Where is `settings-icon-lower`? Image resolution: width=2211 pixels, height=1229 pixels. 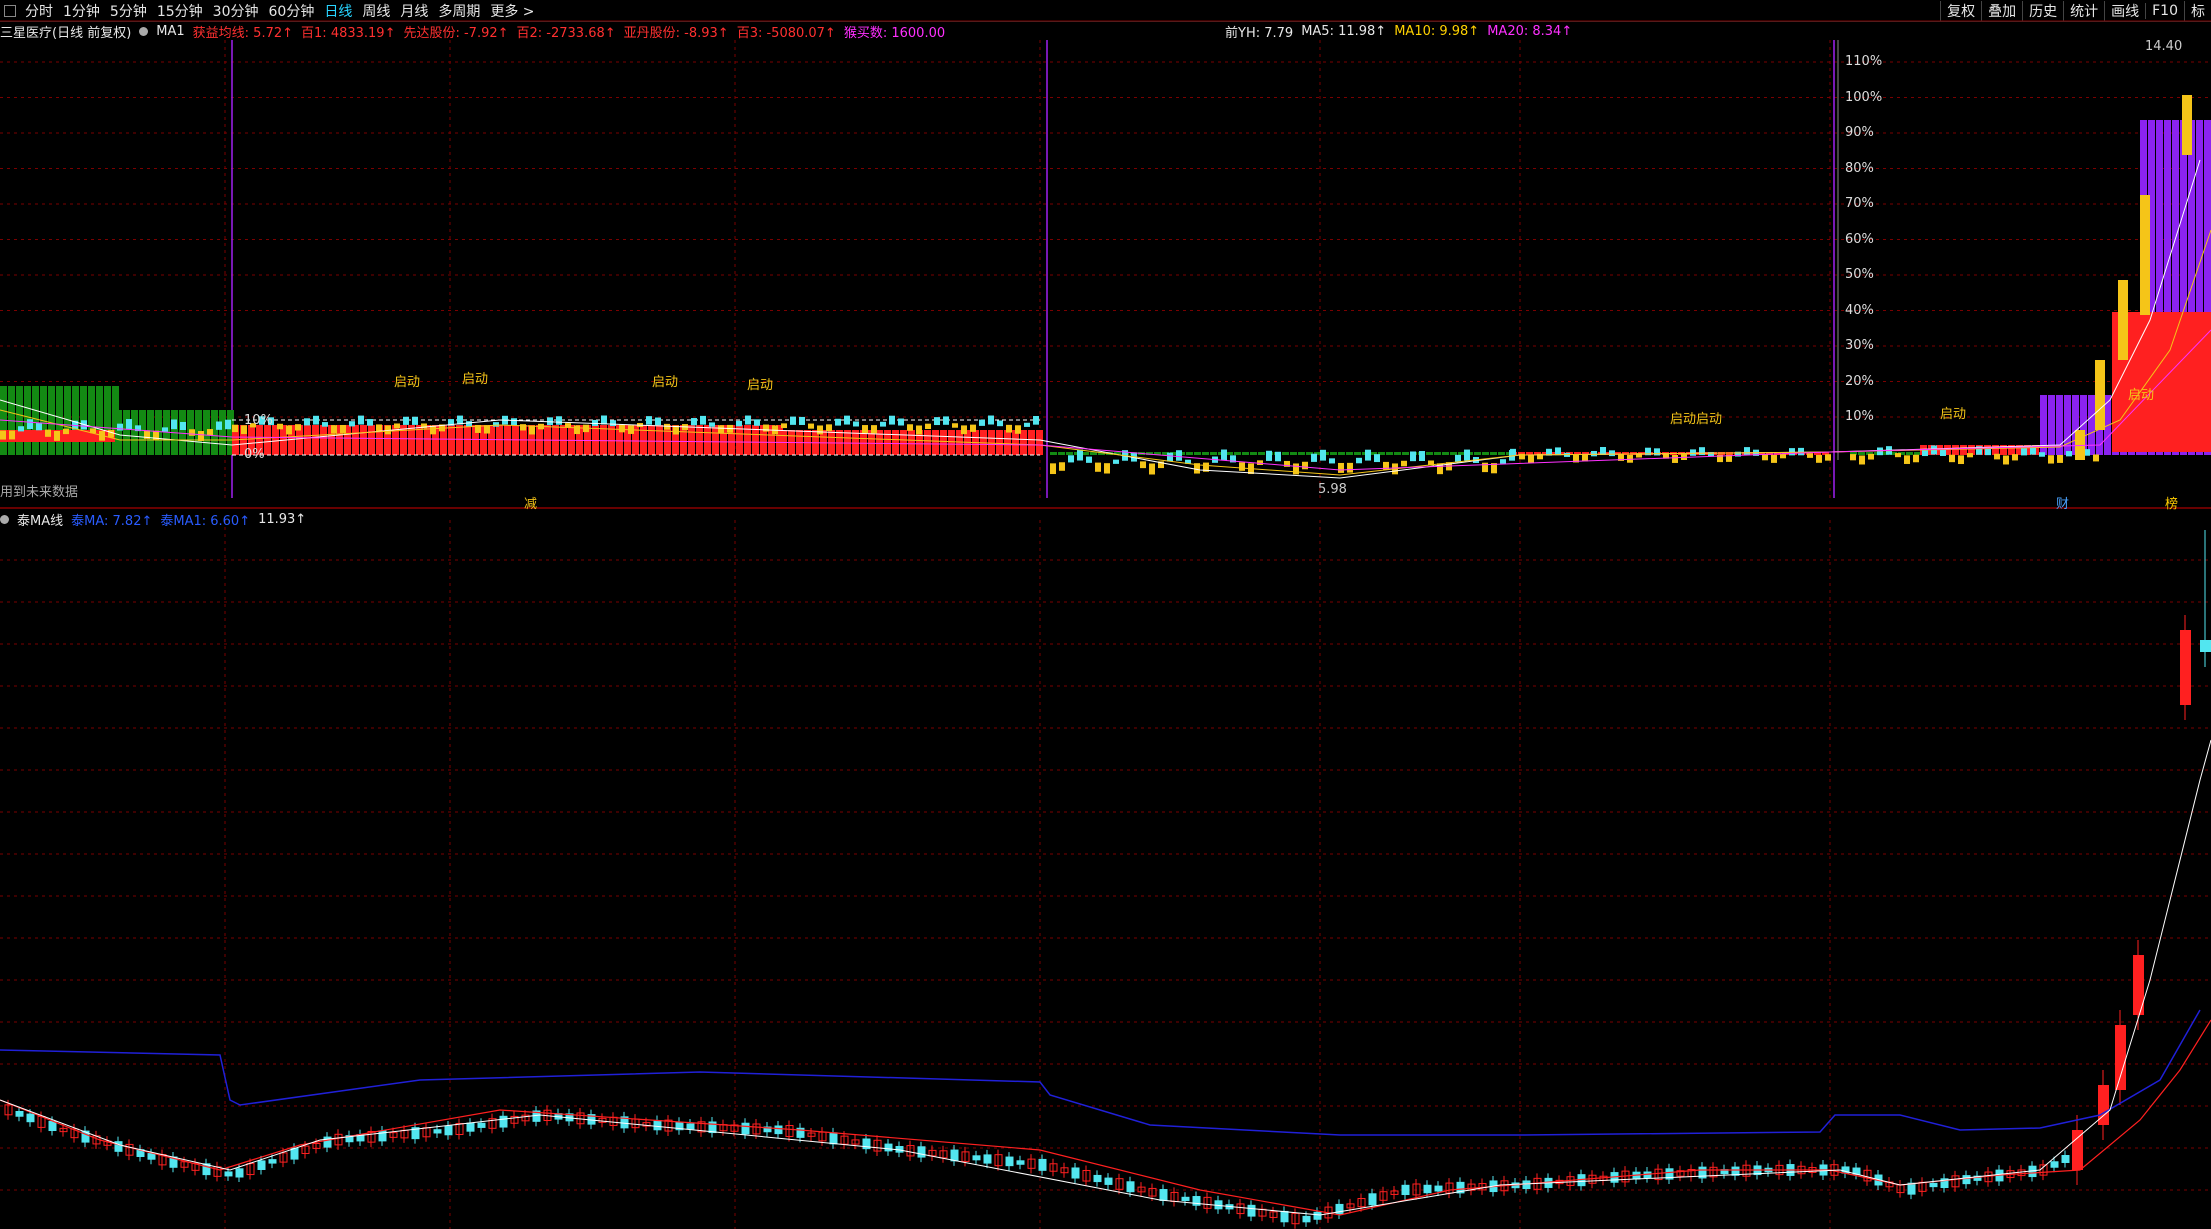
settings-icon-lower is located at coordinates (4, 519).